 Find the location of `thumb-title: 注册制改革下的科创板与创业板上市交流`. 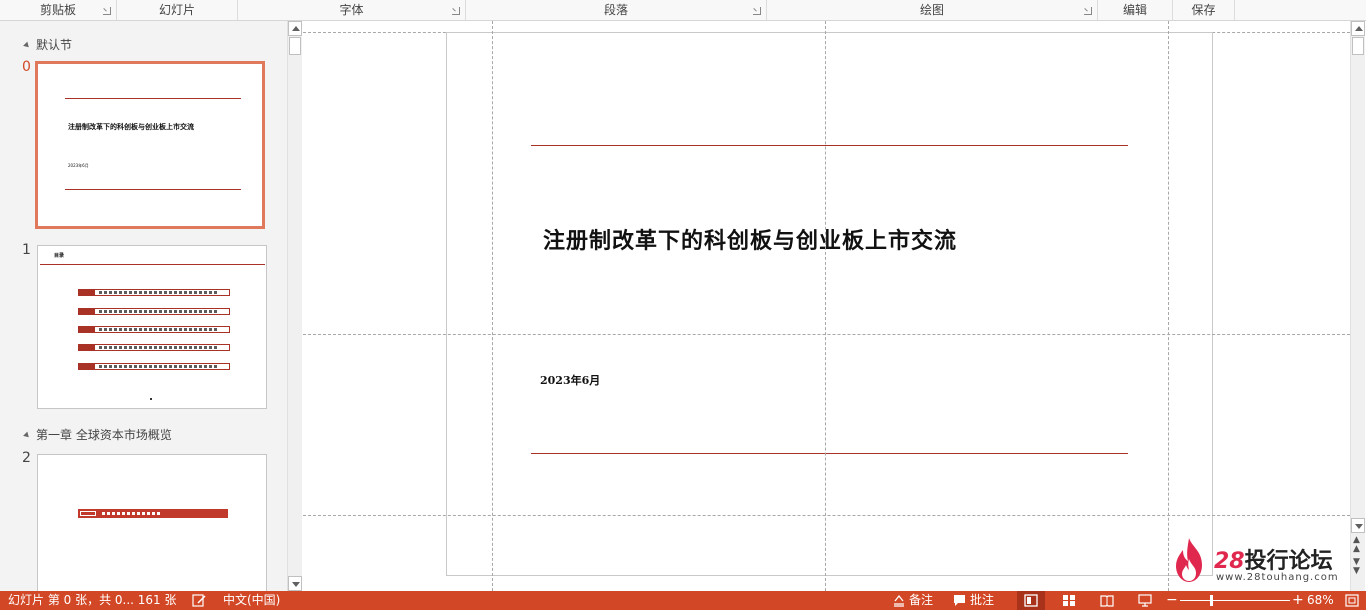

thumb-title: 注册制改革下的科创板与创业板上市交流 is located at coordinates (131, 126).